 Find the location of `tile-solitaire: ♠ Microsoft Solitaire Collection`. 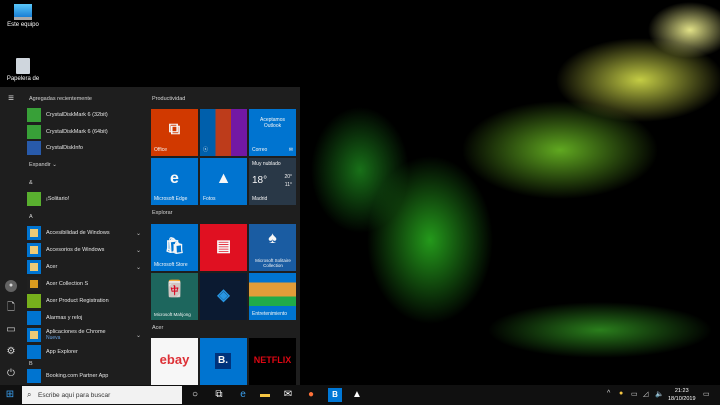

tile-solitaire: ♠ Microsoft Solitaire Collection is located at coordinates (272, 247).